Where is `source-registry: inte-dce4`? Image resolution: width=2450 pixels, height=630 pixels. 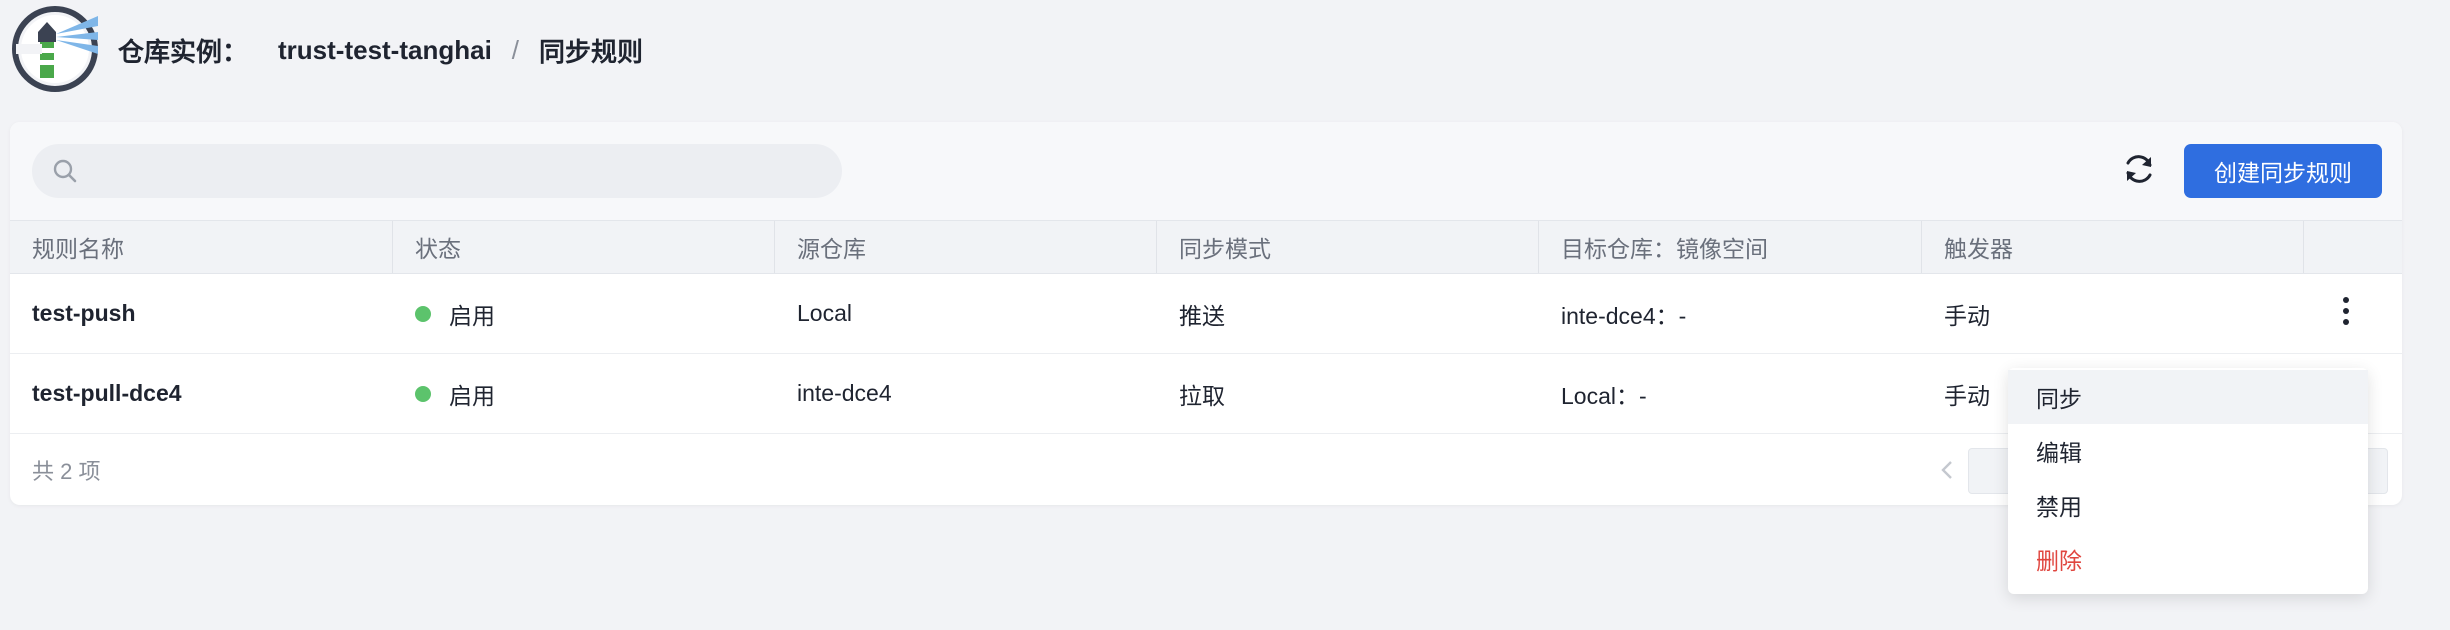 source-registry: inte-dce4 is located at coordinates (844, 393).